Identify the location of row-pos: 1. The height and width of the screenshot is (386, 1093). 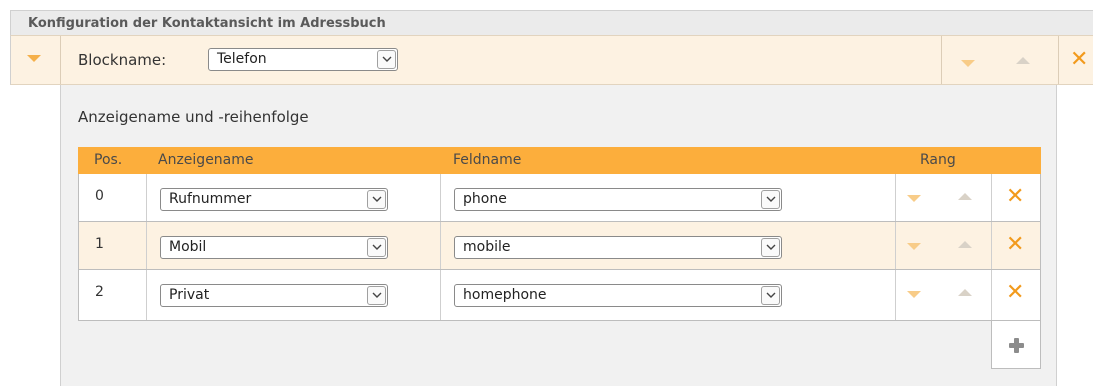
(99, 244).